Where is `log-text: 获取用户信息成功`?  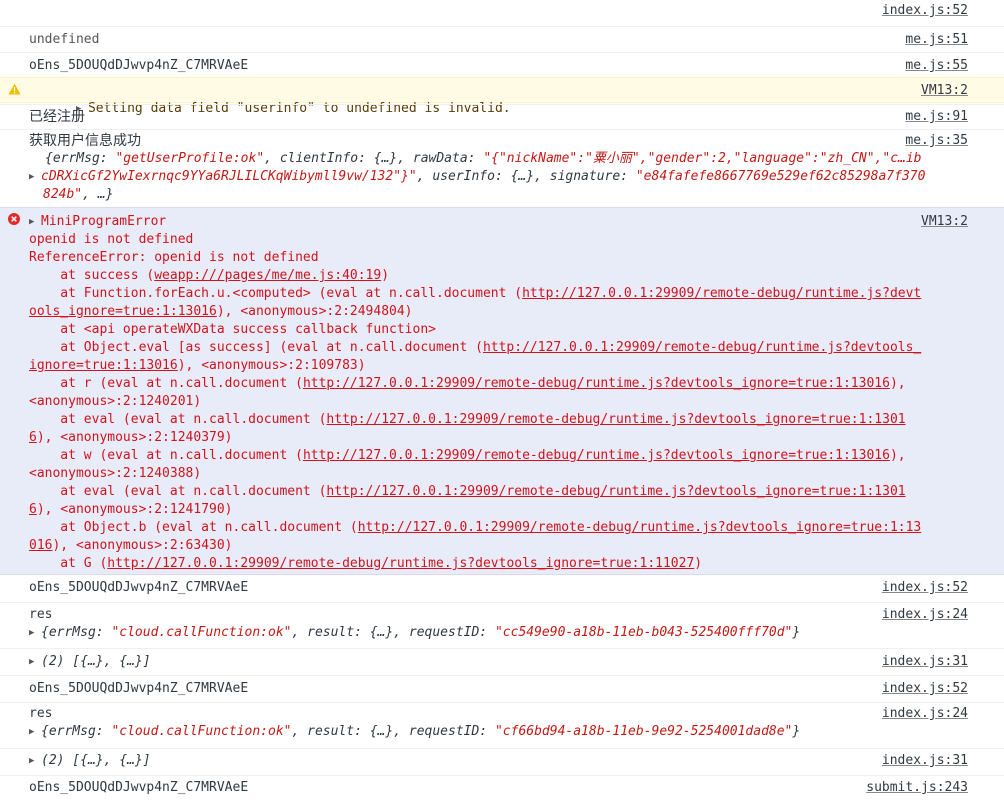
log-text: 获取用户信息成功 is located at coordinates (85, 141).